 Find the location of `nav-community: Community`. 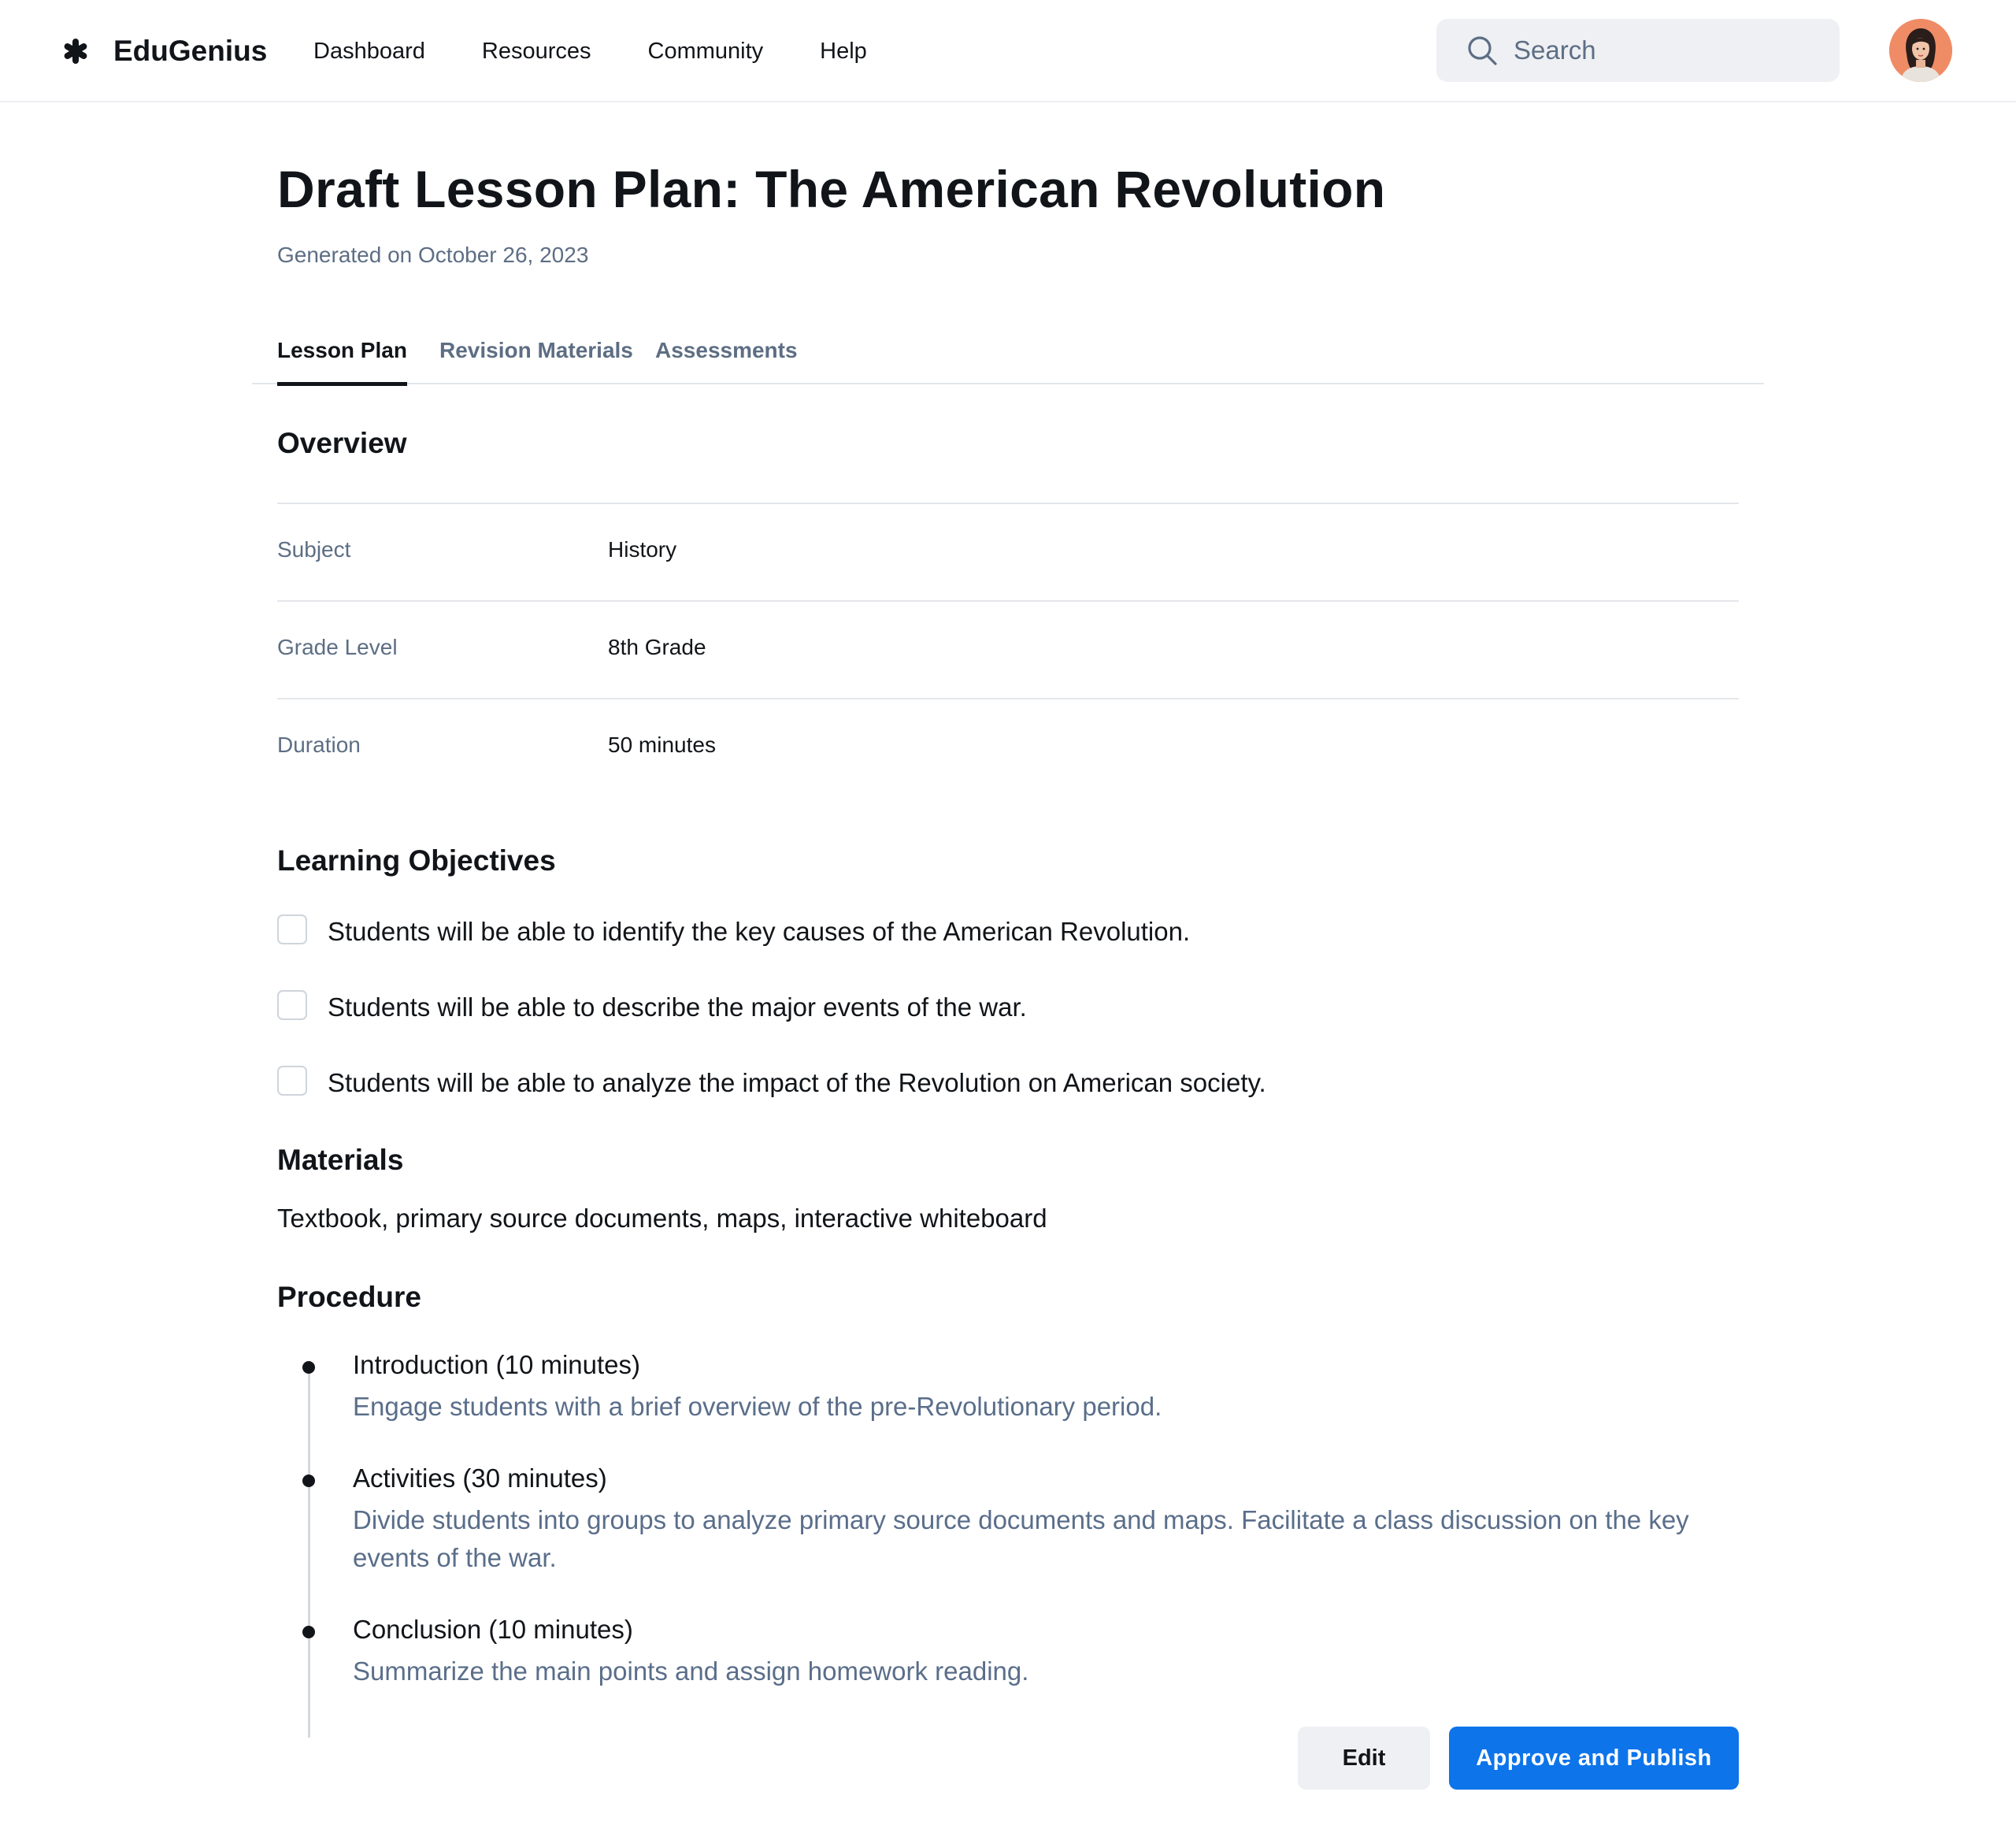

nav-community: Community is located at coordinates (706, 52).